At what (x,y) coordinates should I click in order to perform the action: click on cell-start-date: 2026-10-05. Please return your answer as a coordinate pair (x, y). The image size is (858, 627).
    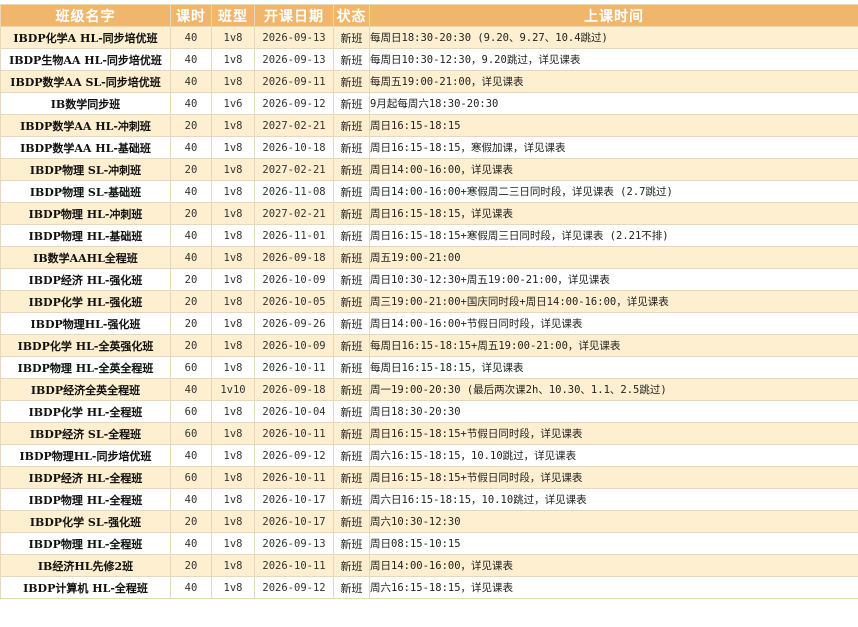
    Looking at the image, I should click on (294, 301).